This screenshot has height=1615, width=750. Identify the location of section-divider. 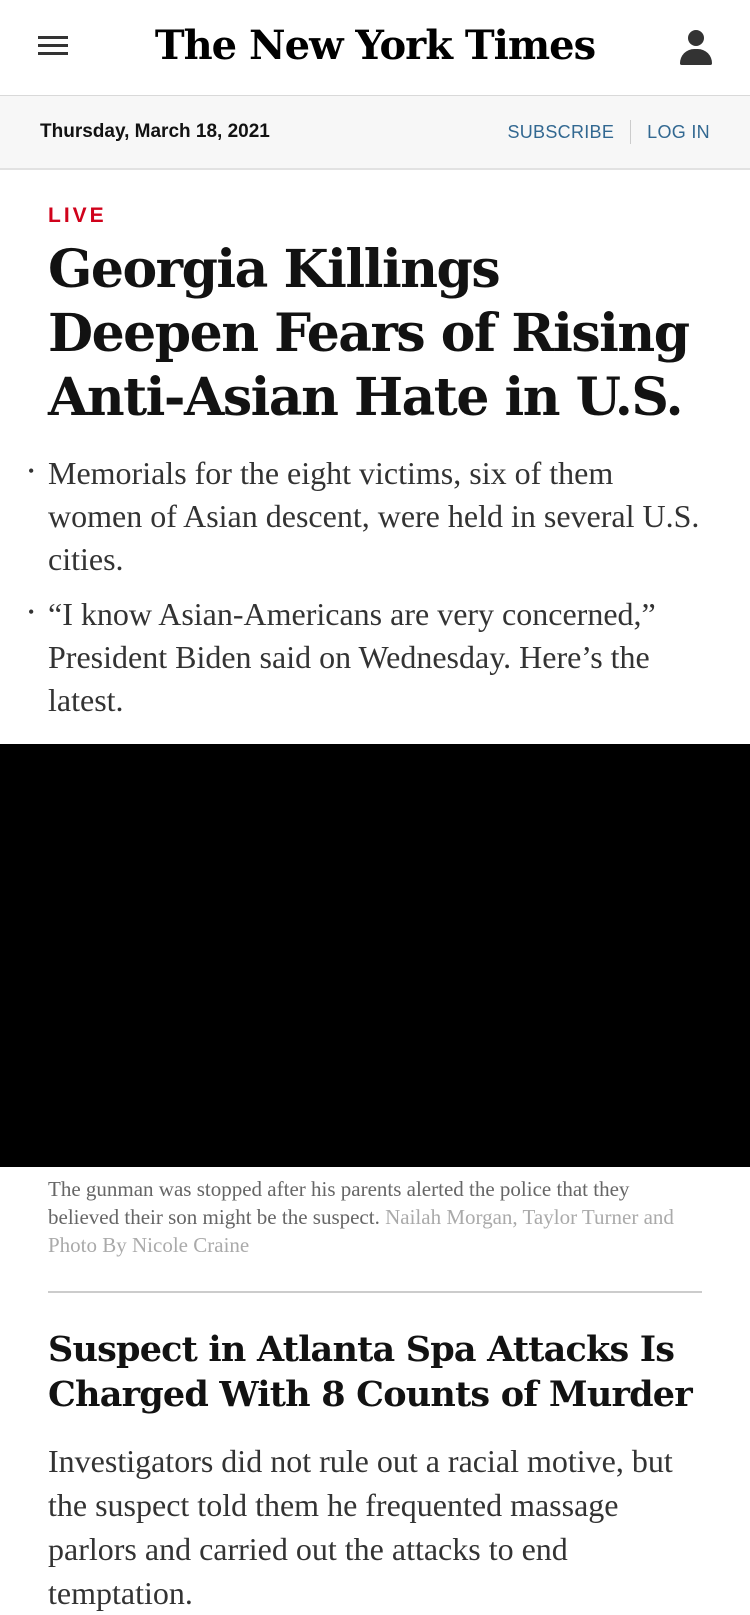
(375, 1292).